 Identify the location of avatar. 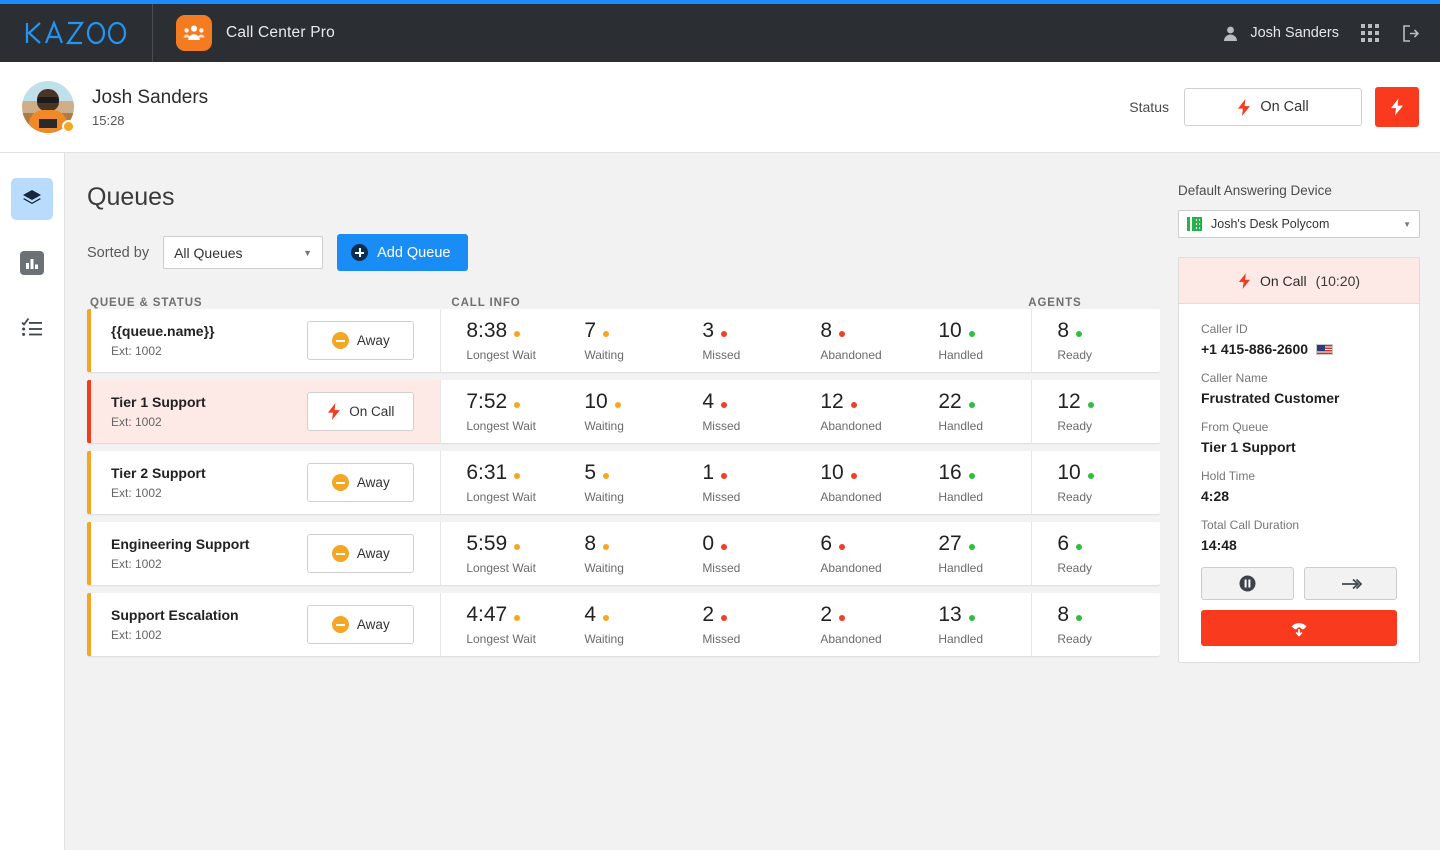
(48, 107).